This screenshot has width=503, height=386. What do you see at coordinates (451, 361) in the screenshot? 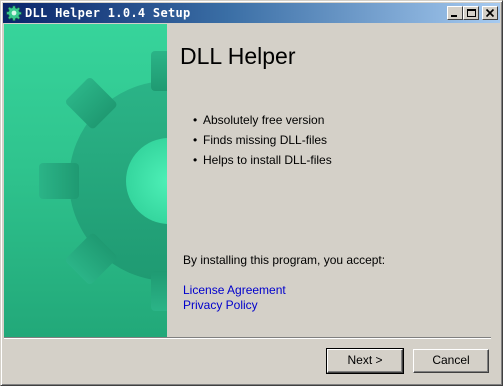
I see `cancel-button: Cancel` at bounding box center [451, 361].